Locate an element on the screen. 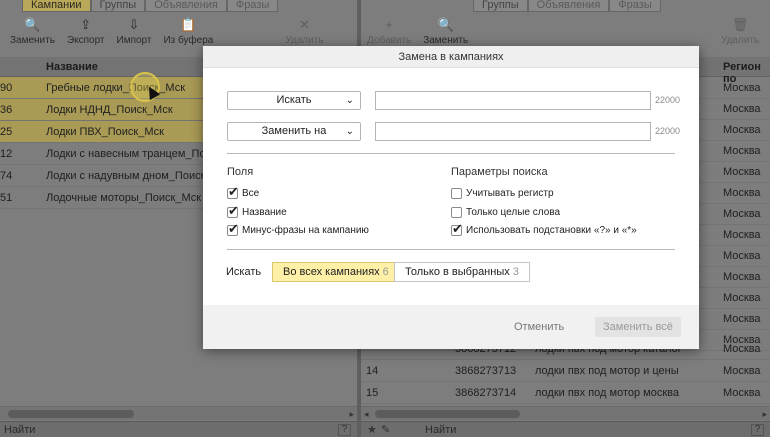 The image size is (770, 437). right-statusbar: ★ ✎ Найти ? is located at coordinates (565, 429).